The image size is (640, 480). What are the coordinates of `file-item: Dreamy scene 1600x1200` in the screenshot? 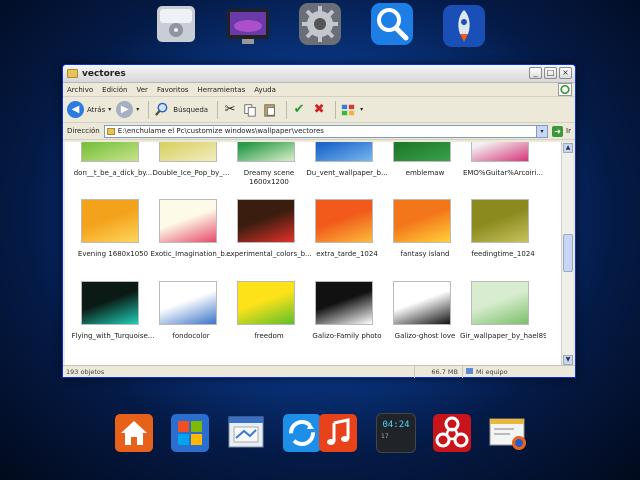 It's located at (269, 168).